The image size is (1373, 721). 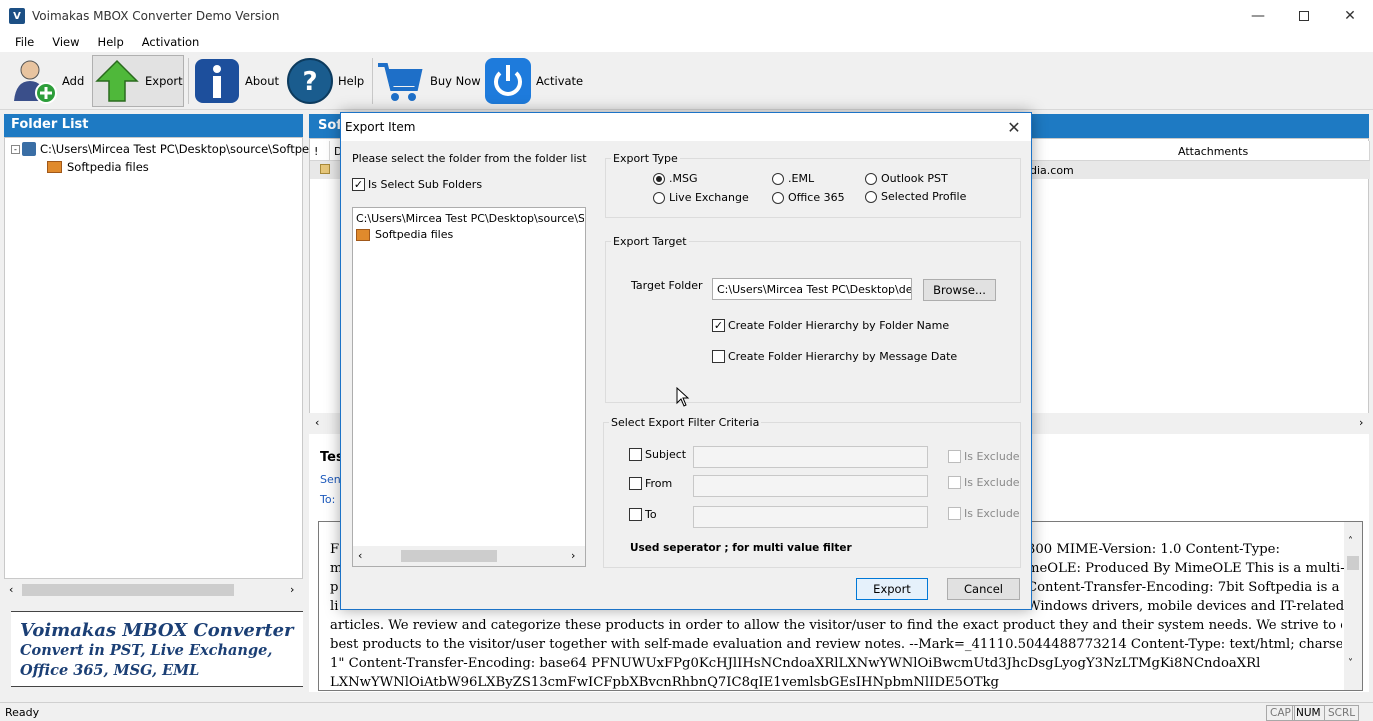 What do you see at coordinates (351, 81) in the screenshot?
I see `help-label: Help` at bounding box center [351, 81].